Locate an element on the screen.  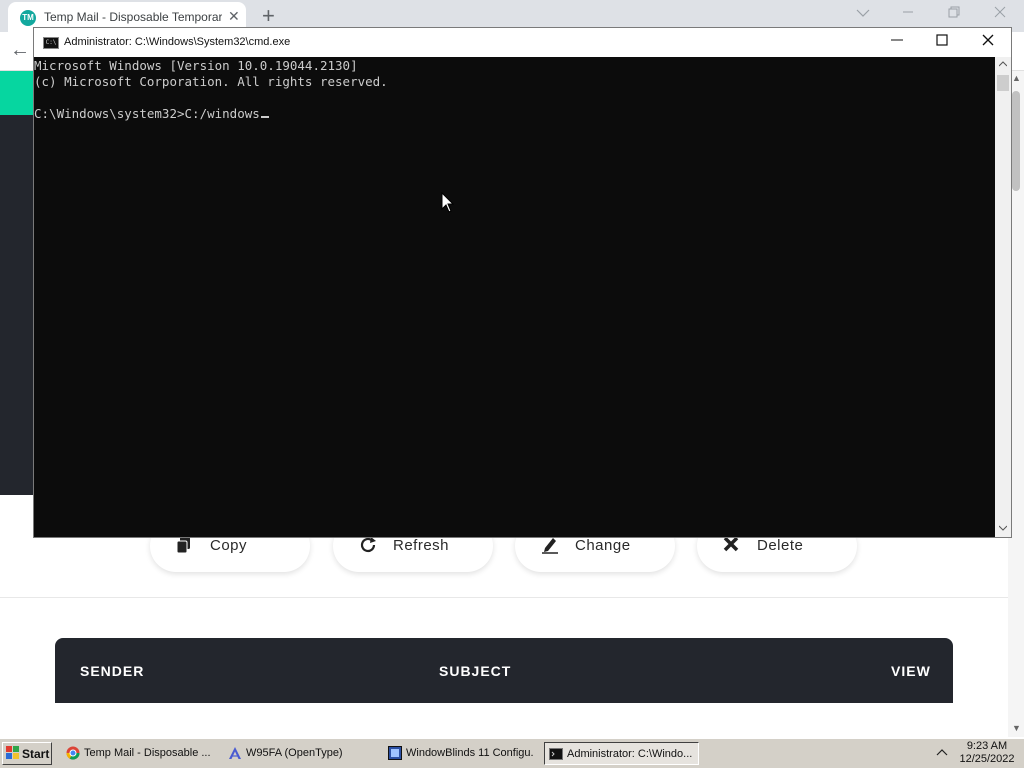
copy-label: Copy is located at coordinates (229, 545).